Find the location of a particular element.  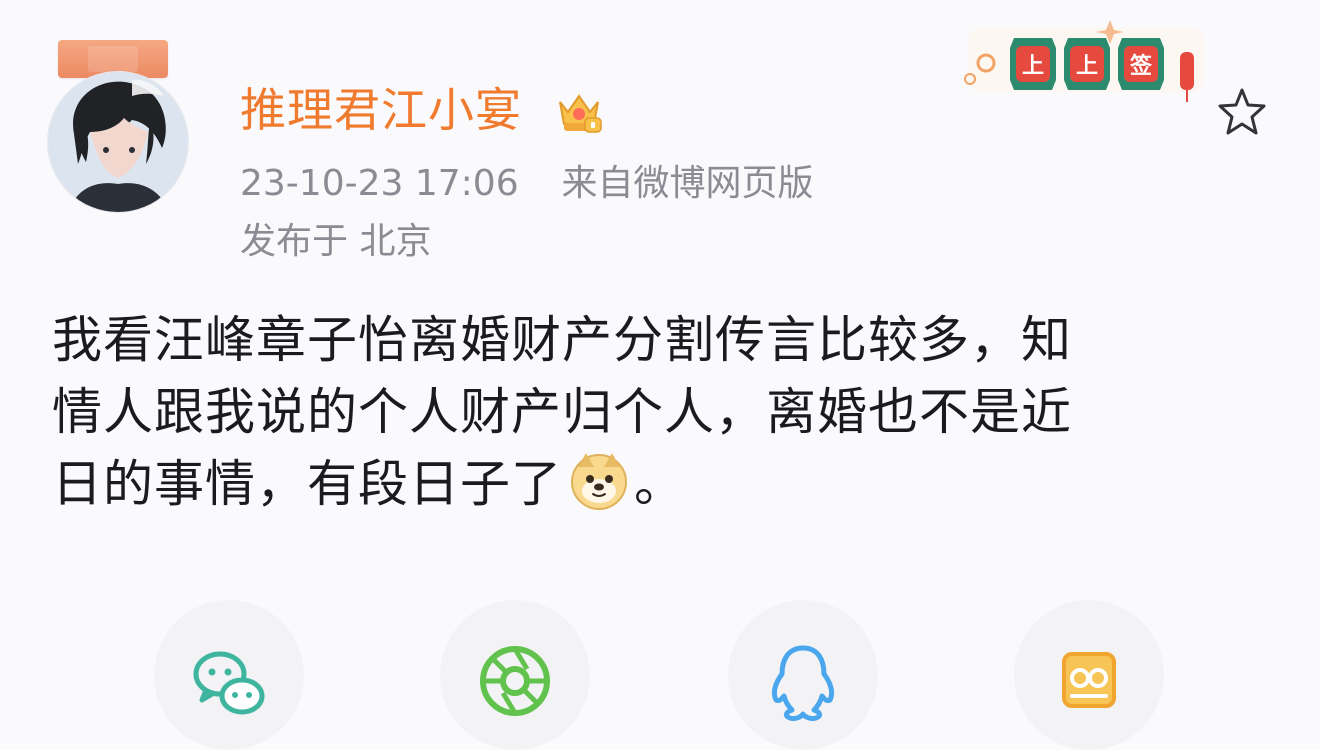

shangshangqian-badge-icon: 上 上 签 is located at coordinates (1086, 61).